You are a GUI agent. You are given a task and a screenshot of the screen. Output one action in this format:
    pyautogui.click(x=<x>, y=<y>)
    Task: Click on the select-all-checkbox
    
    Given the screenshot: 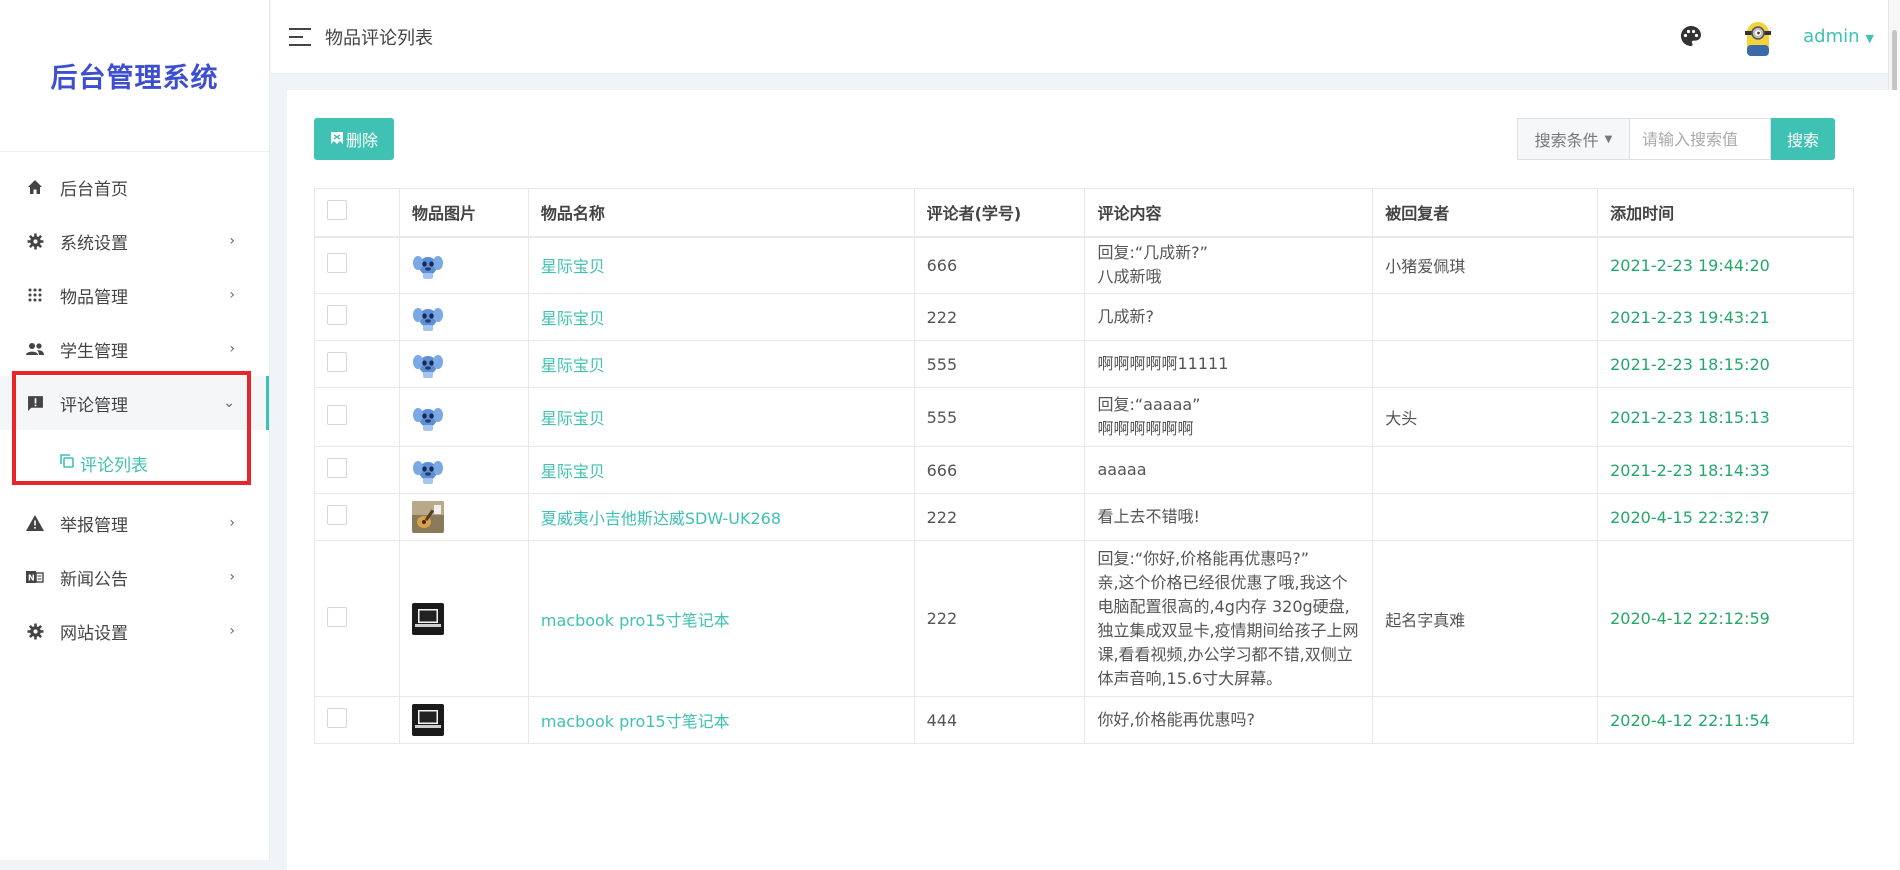 What is the action you would take?
    pyautogui.click(x=337, y=210)
    